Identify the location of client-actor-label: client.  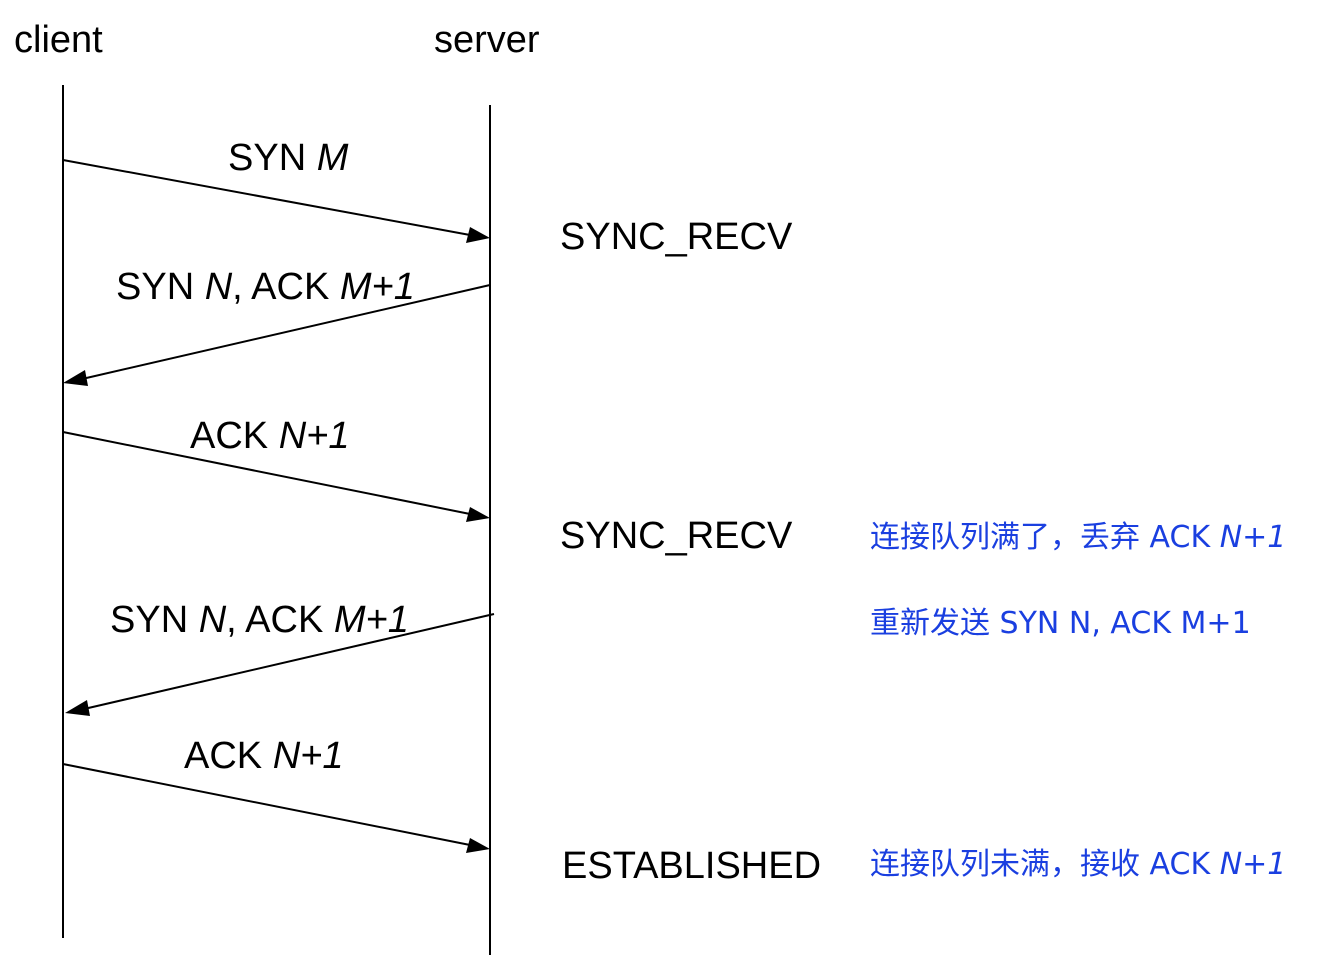
(58, 40).